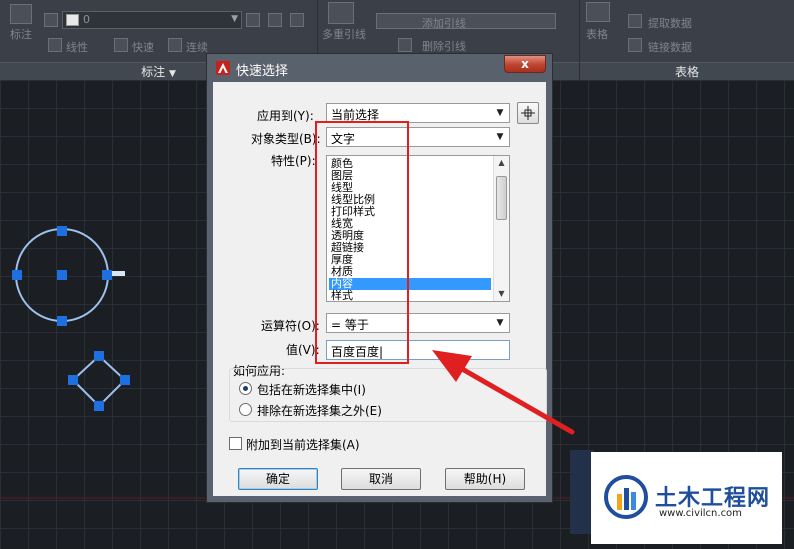 This screenshot has width=794, height=549. What do you see at coordinates (293, 161) in the screenshot?
I see `properties-label: 特性(P):` at bounding box center [293, 161].